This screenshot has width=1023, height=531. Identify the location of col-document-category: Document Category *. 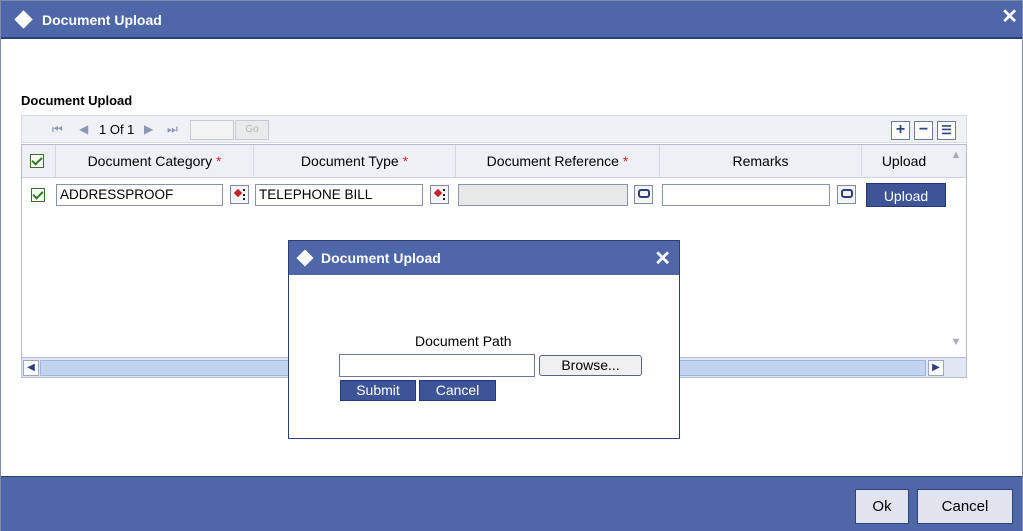
(155, 161).